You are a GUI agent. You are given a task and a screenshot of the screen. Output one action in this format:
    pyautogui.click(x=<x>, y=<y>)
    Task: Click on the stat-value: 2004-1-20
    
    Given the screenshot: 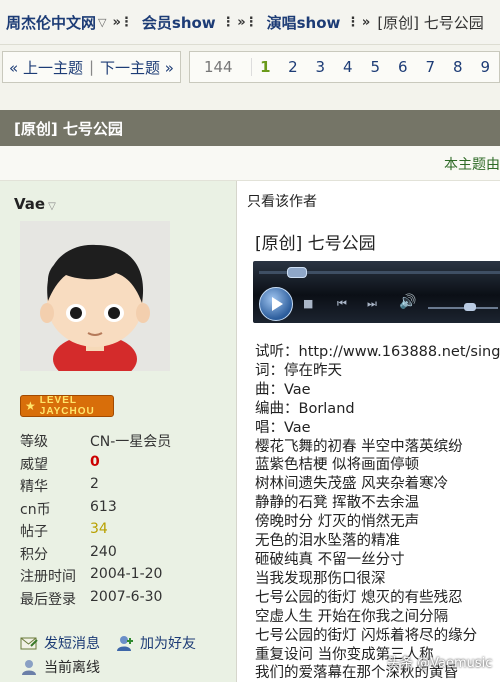 What is the action you would take?
    pyautogui.click(x=126, y=574)
    